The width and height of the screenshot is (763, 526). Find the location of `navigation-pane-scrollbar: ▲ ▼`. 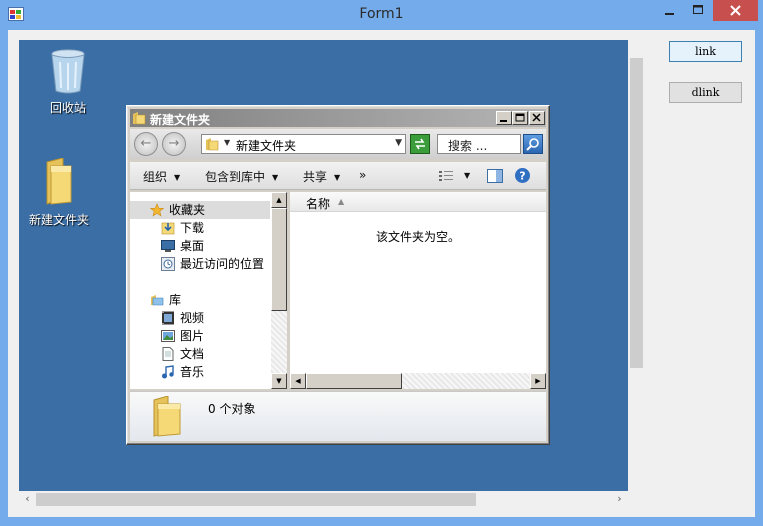

navigation-pane-scrollbar: ▲ ▼ is located at coordinates (279, 290).